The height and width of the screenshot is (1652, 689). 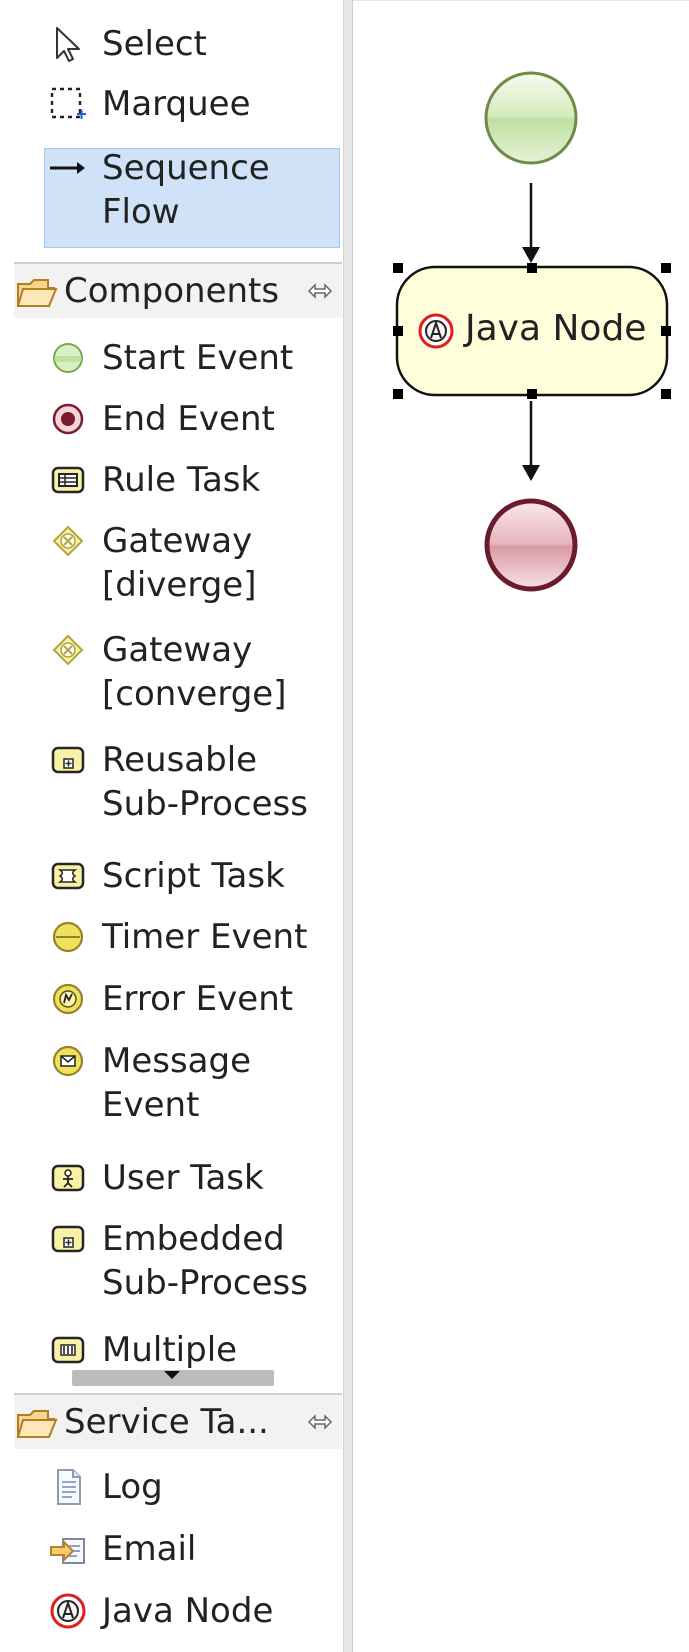 What do you see at coordinates (68, 1350) in the screenshot?
I see `multiple-instances-icon` at bounding box center [68, 1350].